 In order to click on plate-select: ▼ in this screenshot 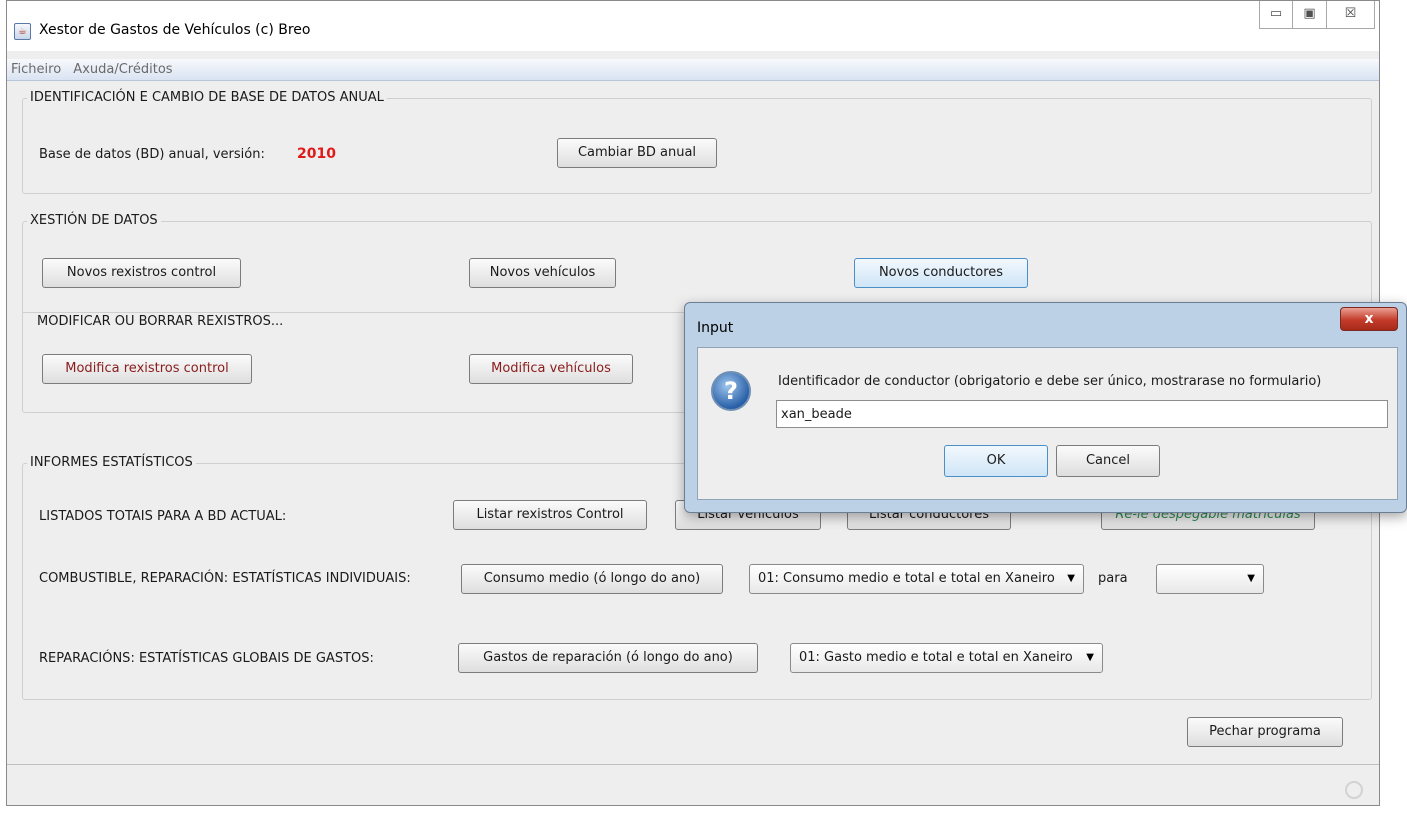, I will do `click(1210, 579)`.